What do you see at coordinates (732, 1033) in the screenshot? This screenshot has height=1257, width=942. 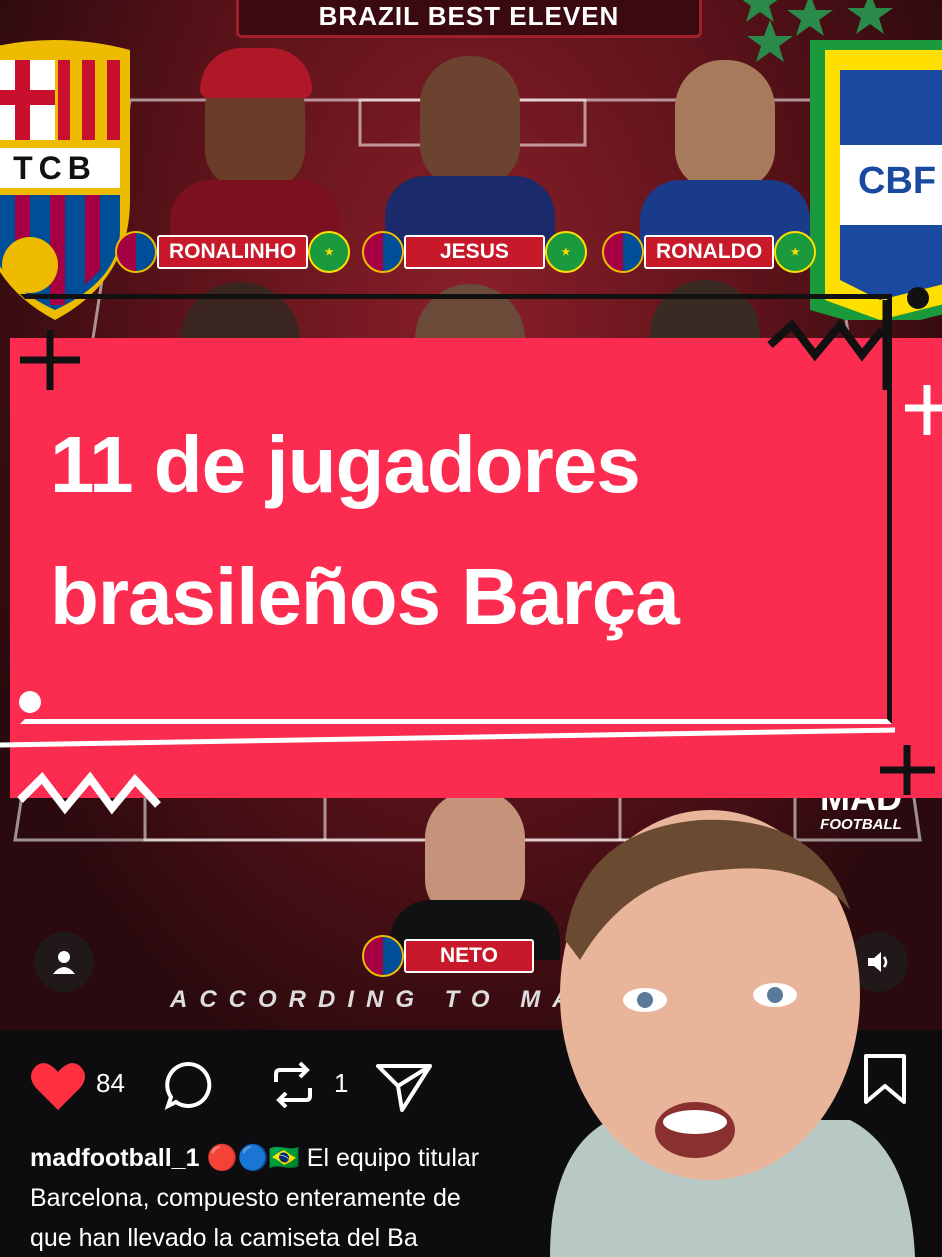 I see `presenter-figure` at bounding box center [732, 1033].